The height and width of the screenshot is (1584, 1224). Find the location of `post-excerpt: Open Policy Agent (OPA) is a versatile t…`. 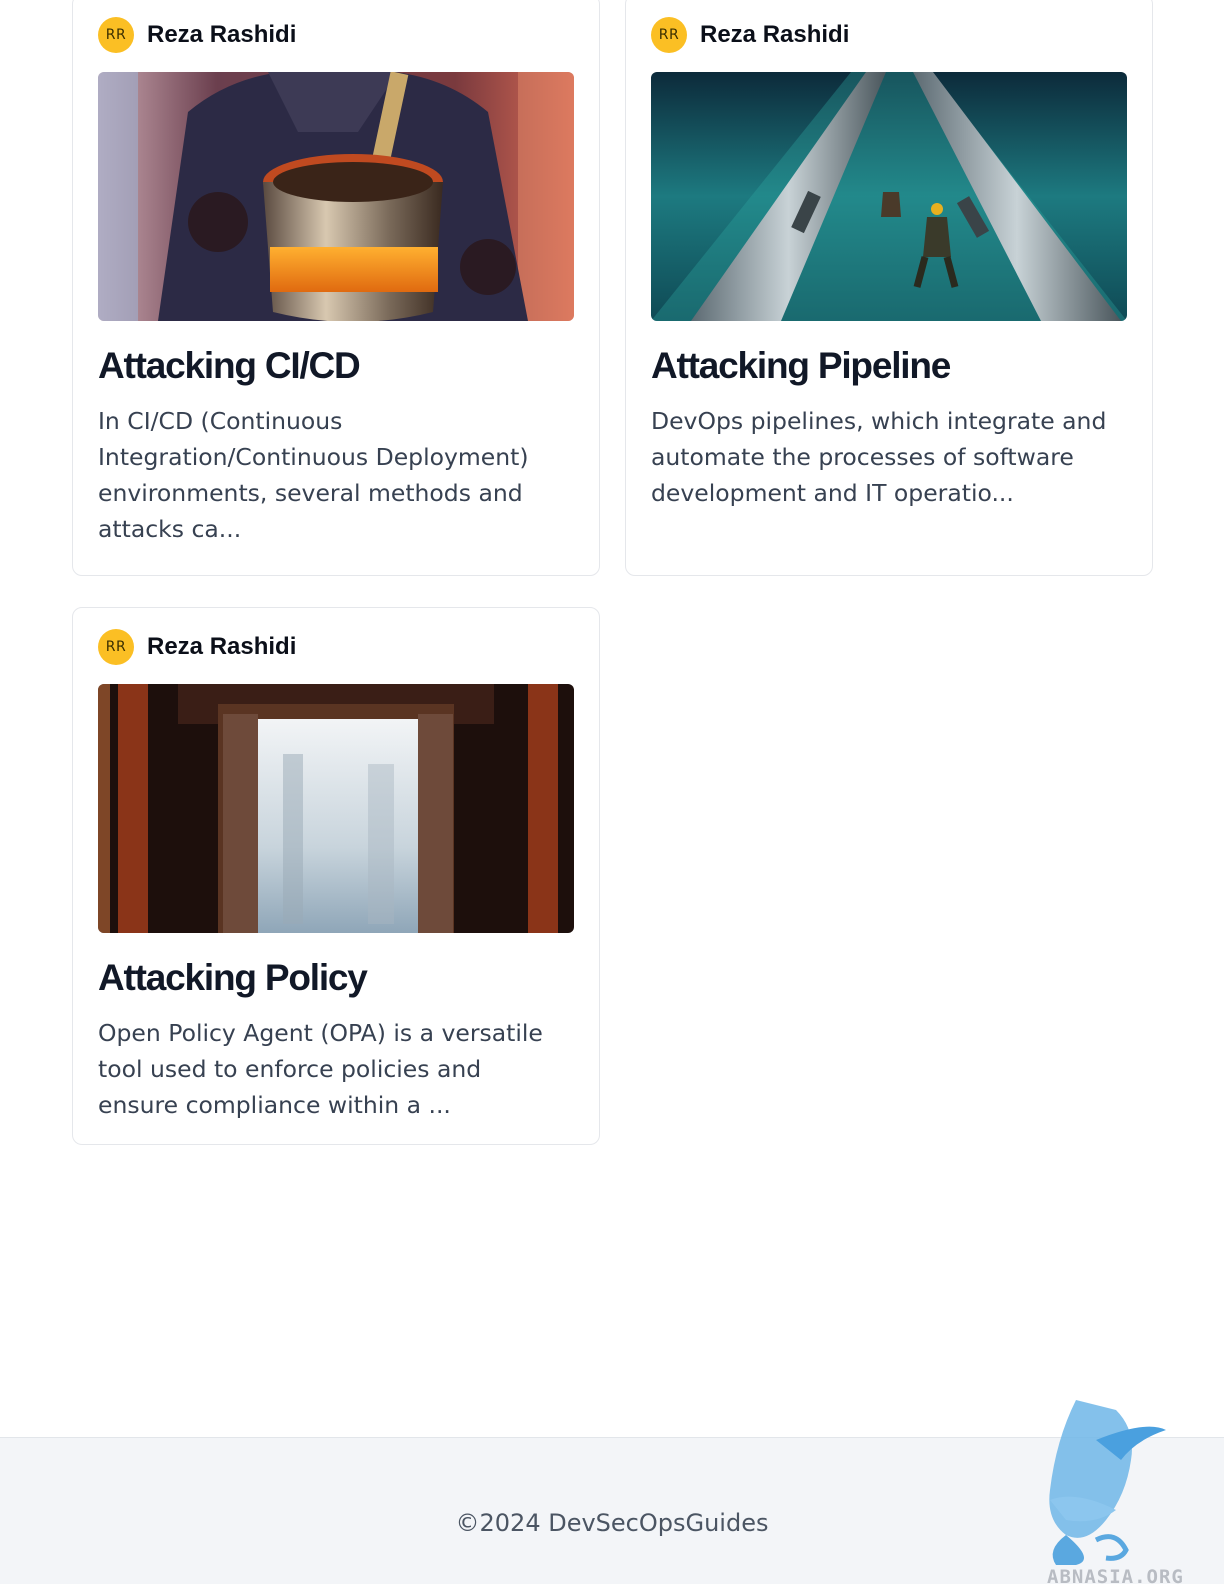

post-excerpt: Open Policy Agent (OPA) is a versatile t… is located at coordinates (320, 1069).